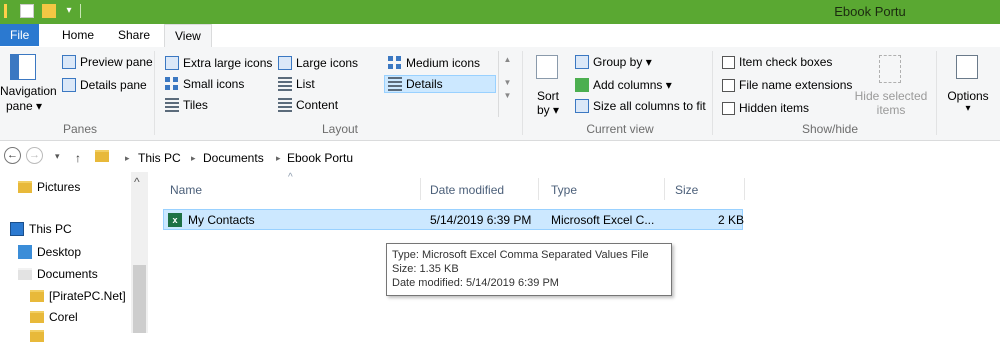 This screenshot has width=1000, height=342. What do you see at coordinates (467, 190) in the screenshot?
I see `column-header-date-modified: Date modified` at bounding box center [467, 190].